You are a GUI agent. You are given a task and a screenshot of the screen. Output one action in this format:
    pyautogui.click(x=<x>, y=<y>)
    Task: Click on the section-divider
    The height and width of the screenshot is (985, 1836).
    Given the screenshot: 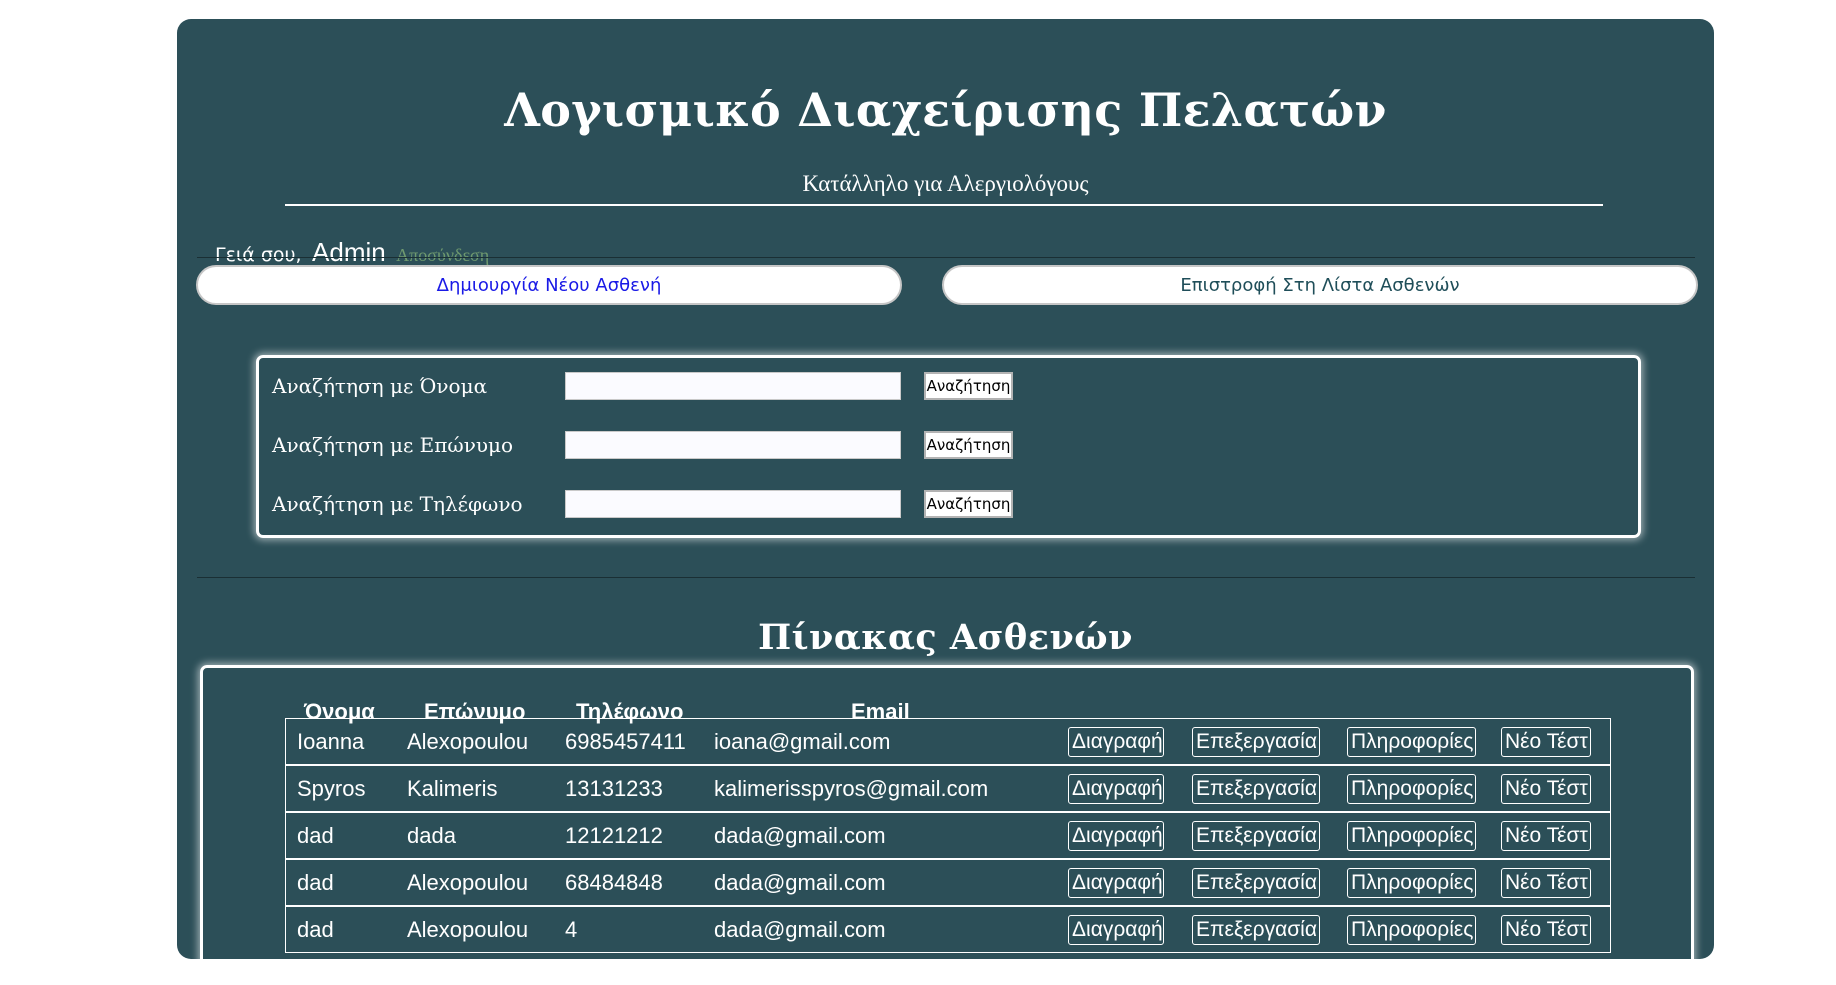 What is the action you would take?
    pyautogui.click(x=946, y=577)
    